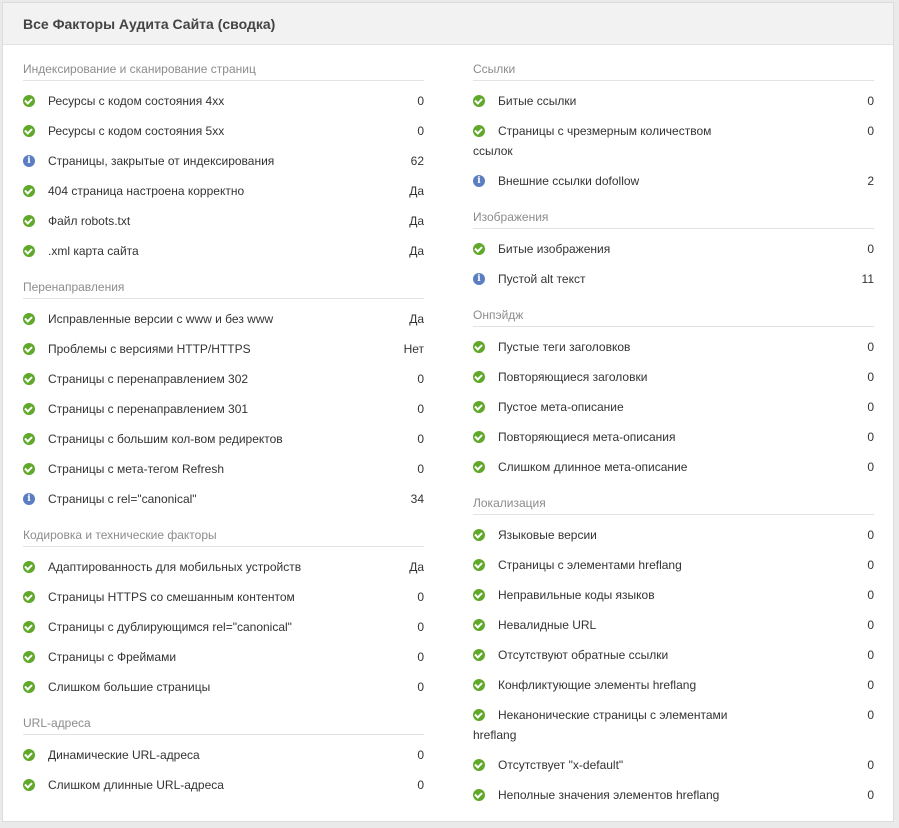  I want to click on audit-factor-row: Конфликтующие элементы hreflang 0, so click(673, 690).